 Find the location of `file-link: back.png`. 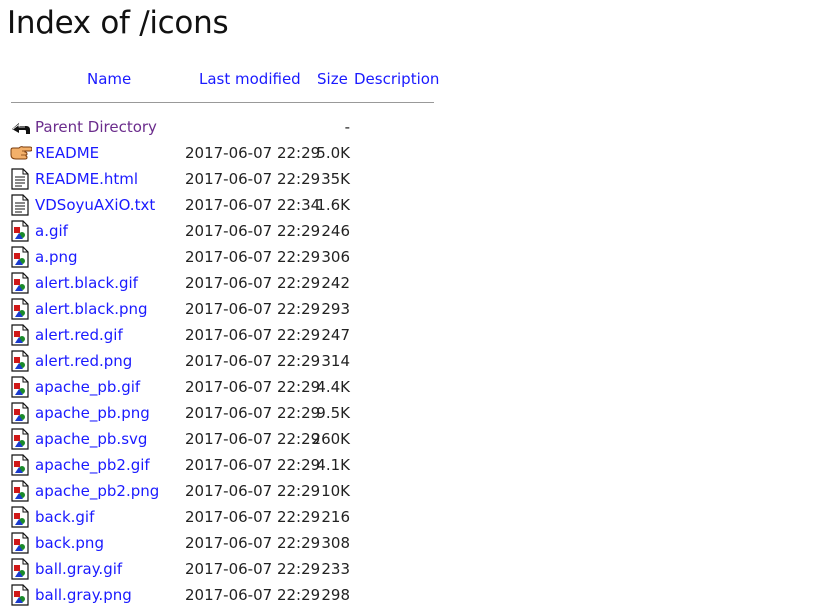

file-link: back.png is located at coordinates (69, 543).